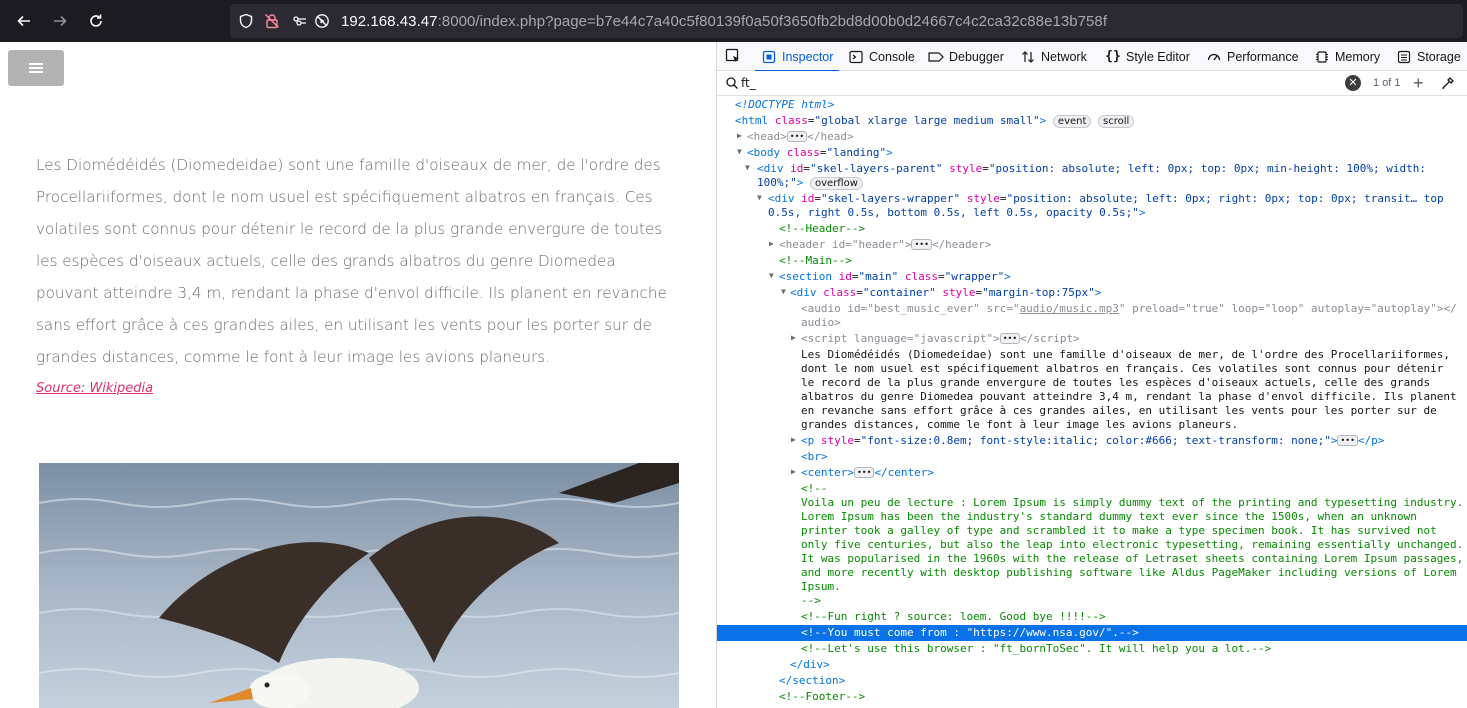 The width and height of the screenshot is (1467, 708). Describe the element at coordinates (1092, 473) in the screenshot. I see `center-node: ▶ <center> ••• </center>` at that location.